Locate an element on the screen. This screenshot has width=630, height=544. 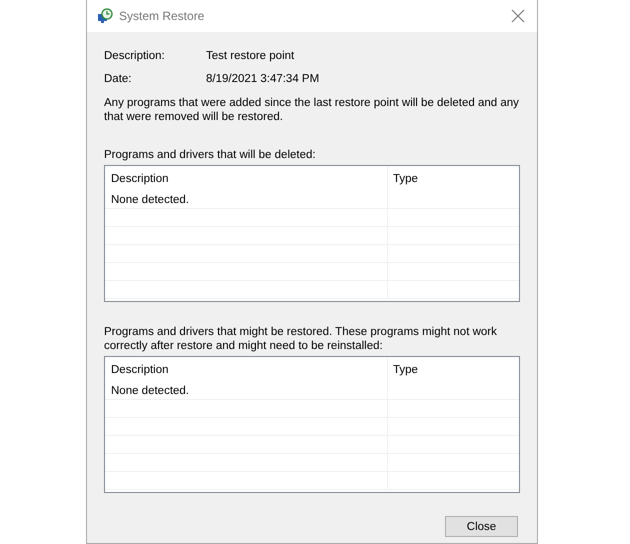
window-title: System Restore is located at coordinates (162, 16).